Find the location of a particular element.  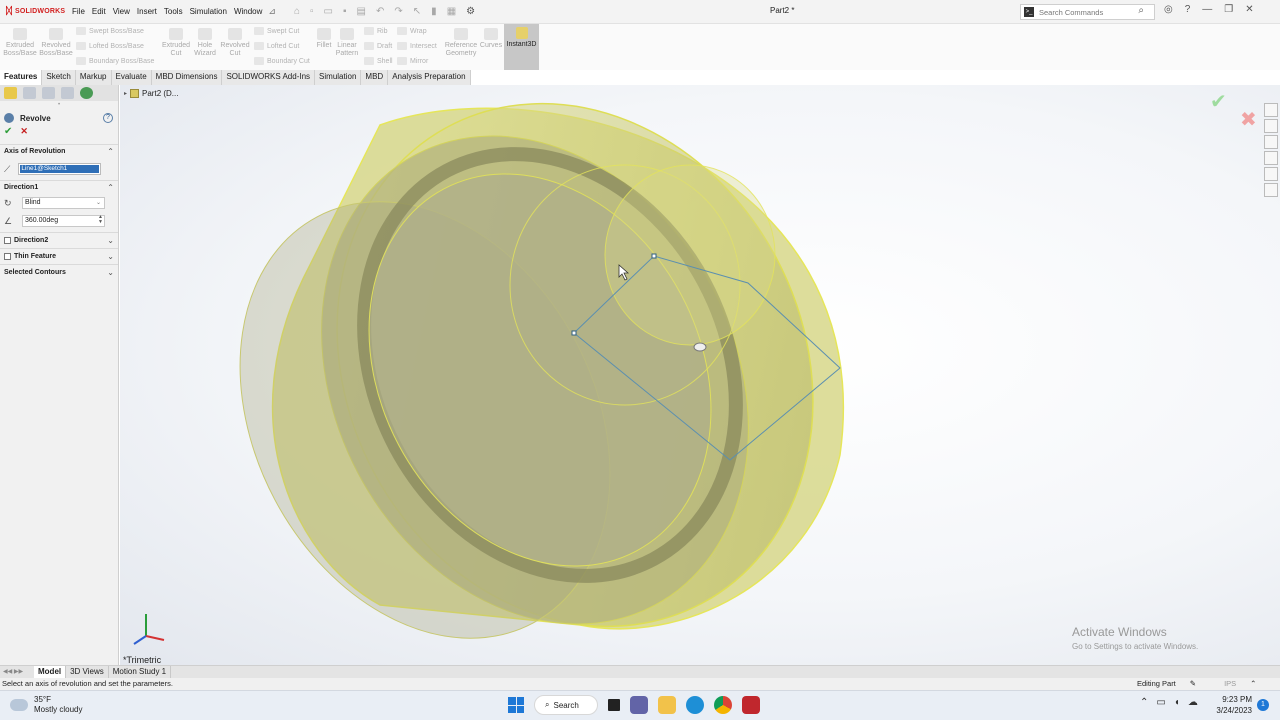

design-library-icon is located at coordinates (1271, 126).